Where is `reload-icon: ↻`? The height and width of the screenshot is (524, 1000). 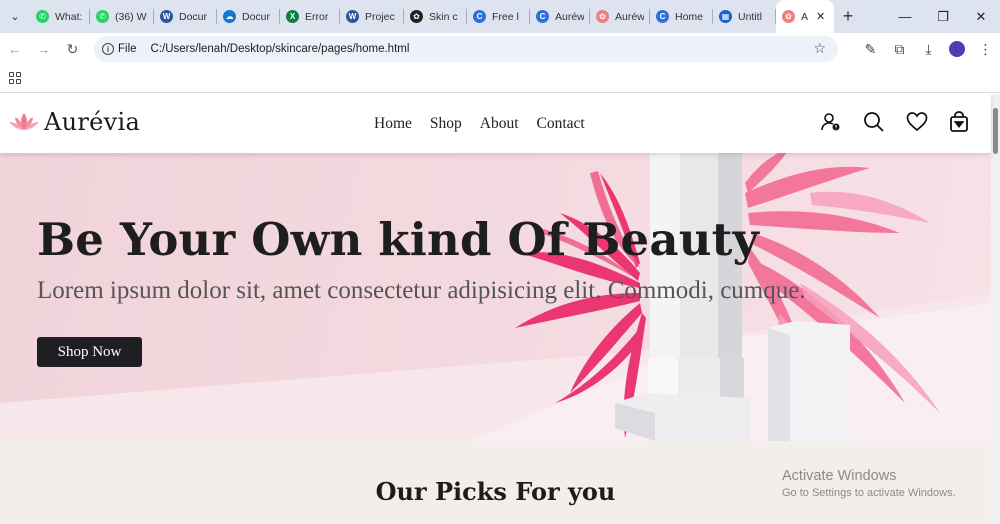 reload-icon: ↻ is located at coordinates (72, 49).